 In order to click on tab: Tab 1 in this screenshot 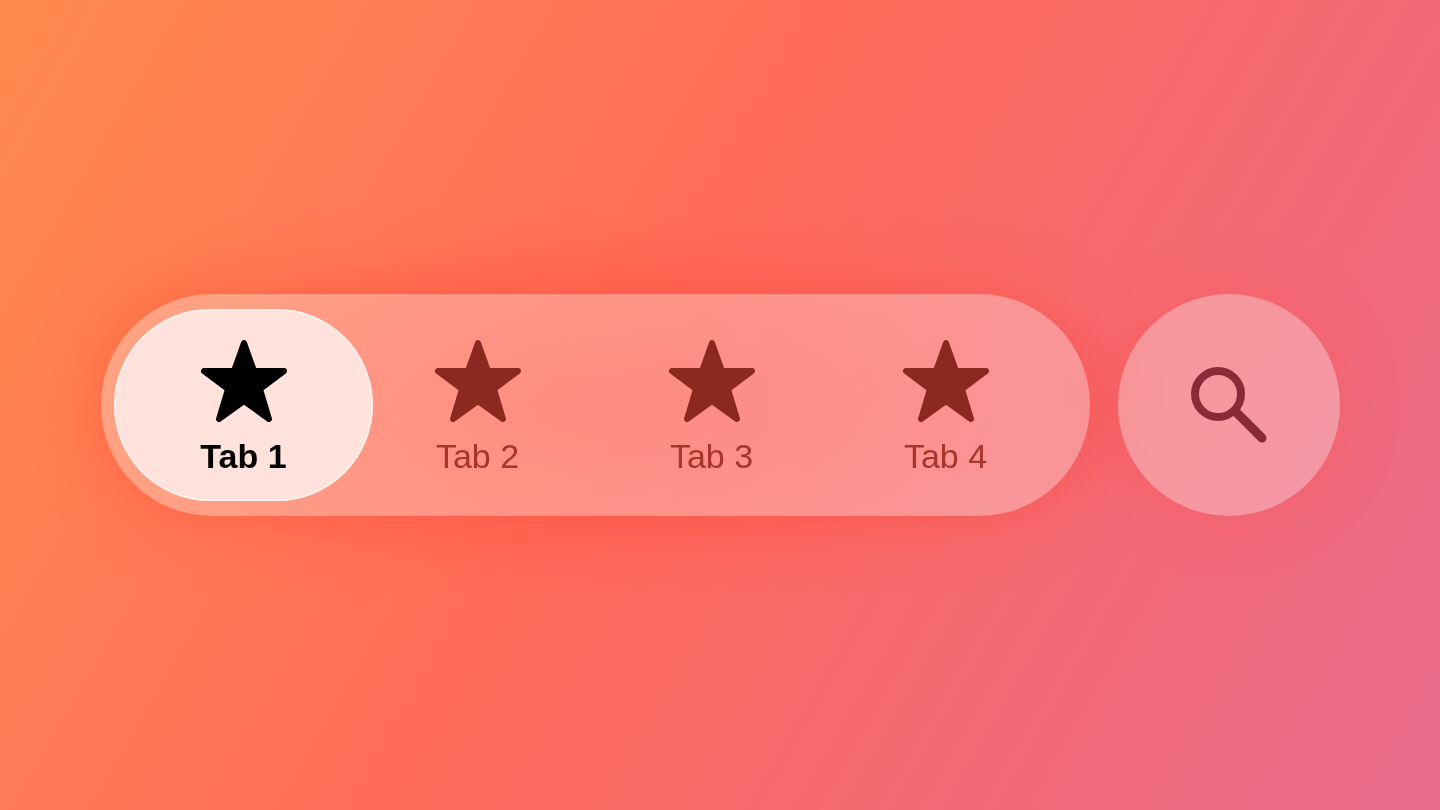, I will do `click(243, 405)`.